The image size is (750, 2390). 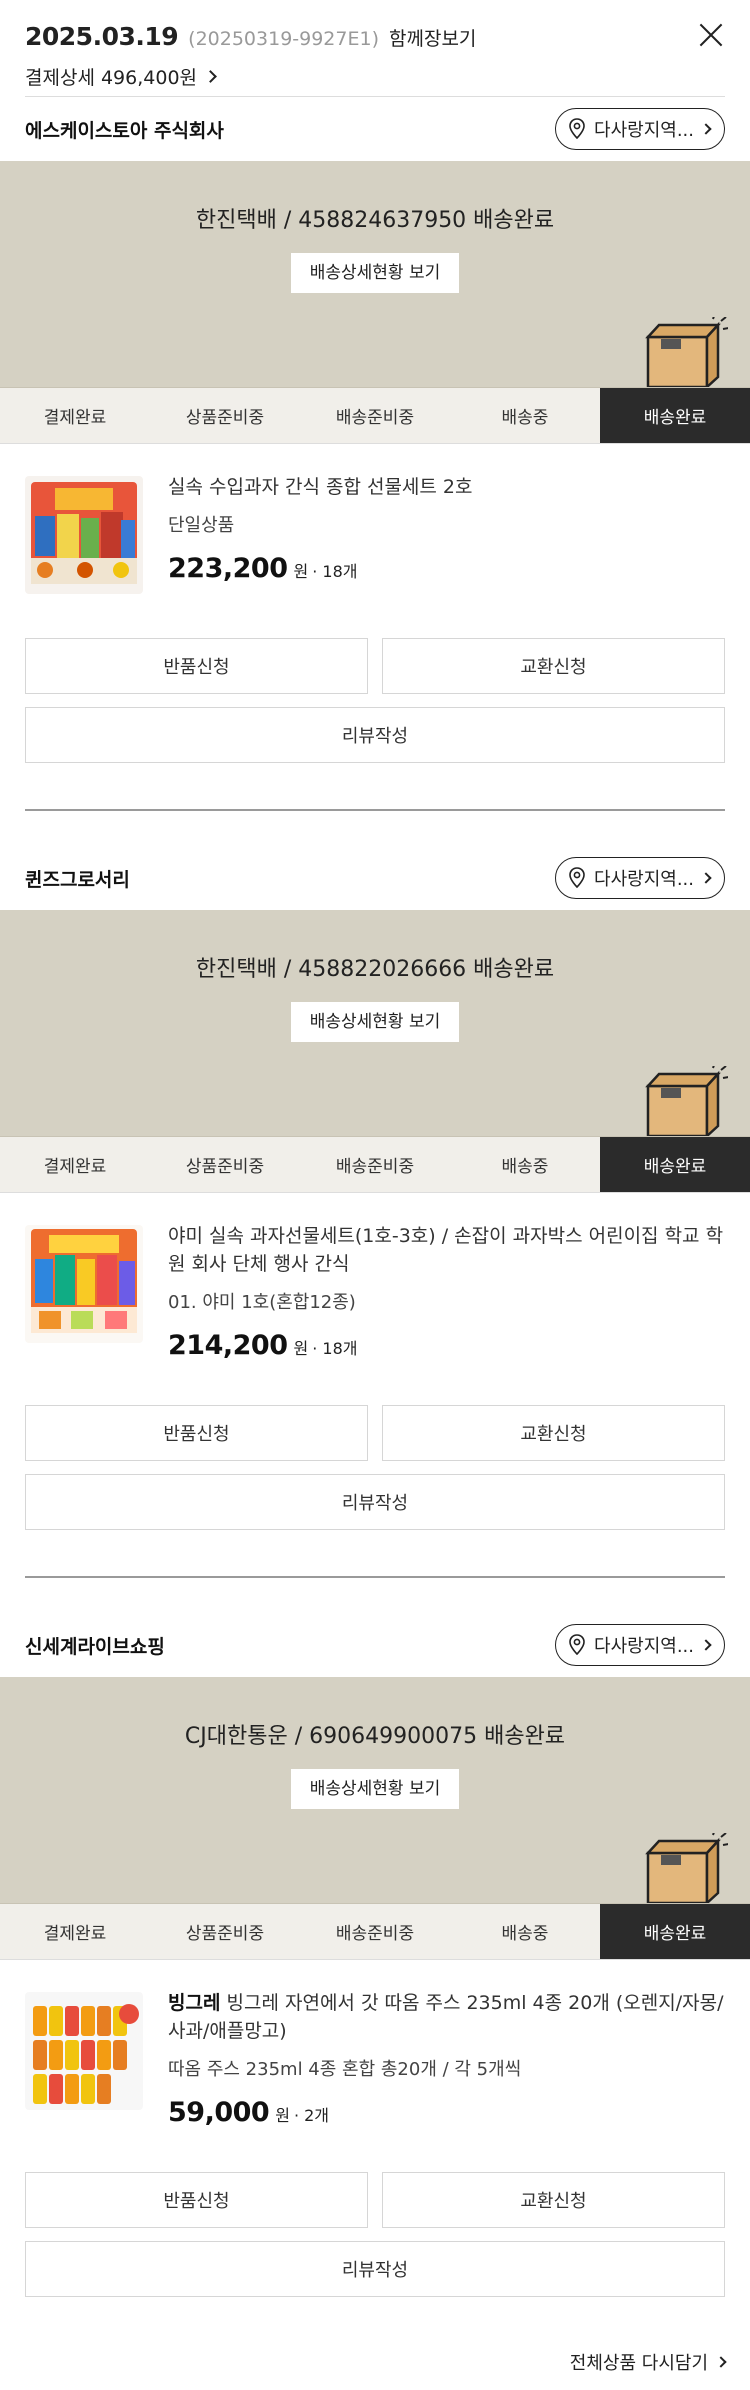 What do you see at coordinates (432, 37) in the screenshot?
I see `together-view-link: 함께장보기` at bounding box center [432, 37].